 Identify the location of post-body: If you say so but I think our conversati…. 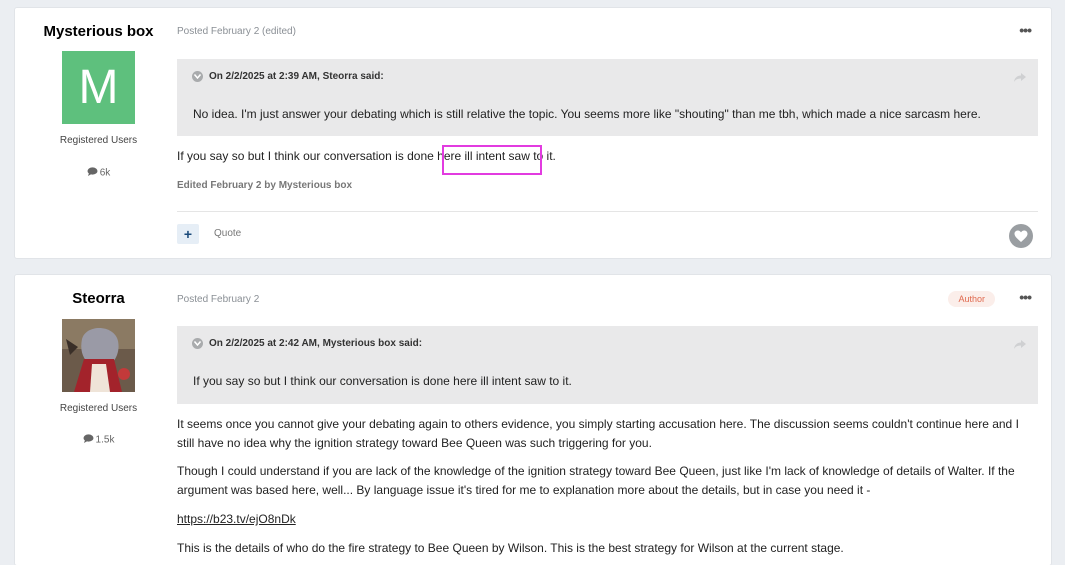
(366, 156).